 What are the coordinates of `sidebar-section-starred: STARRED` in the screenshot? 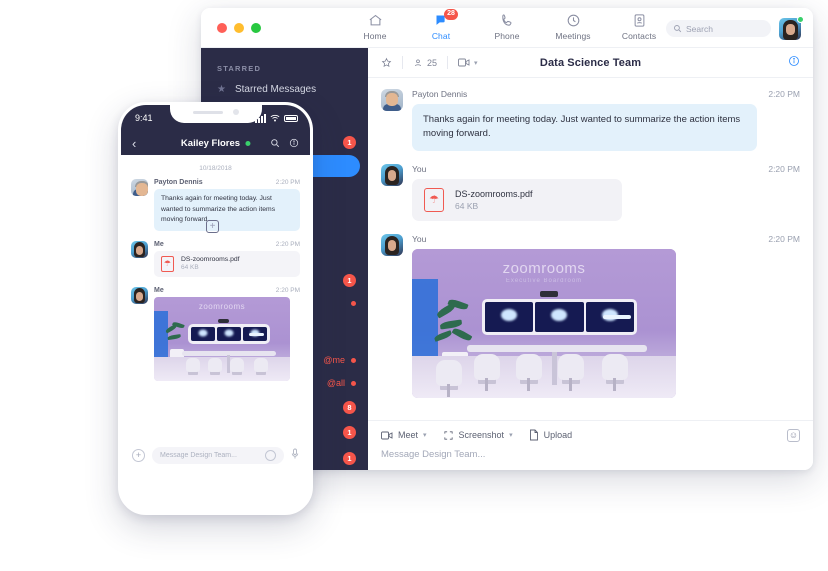 It's located at (239, 68).